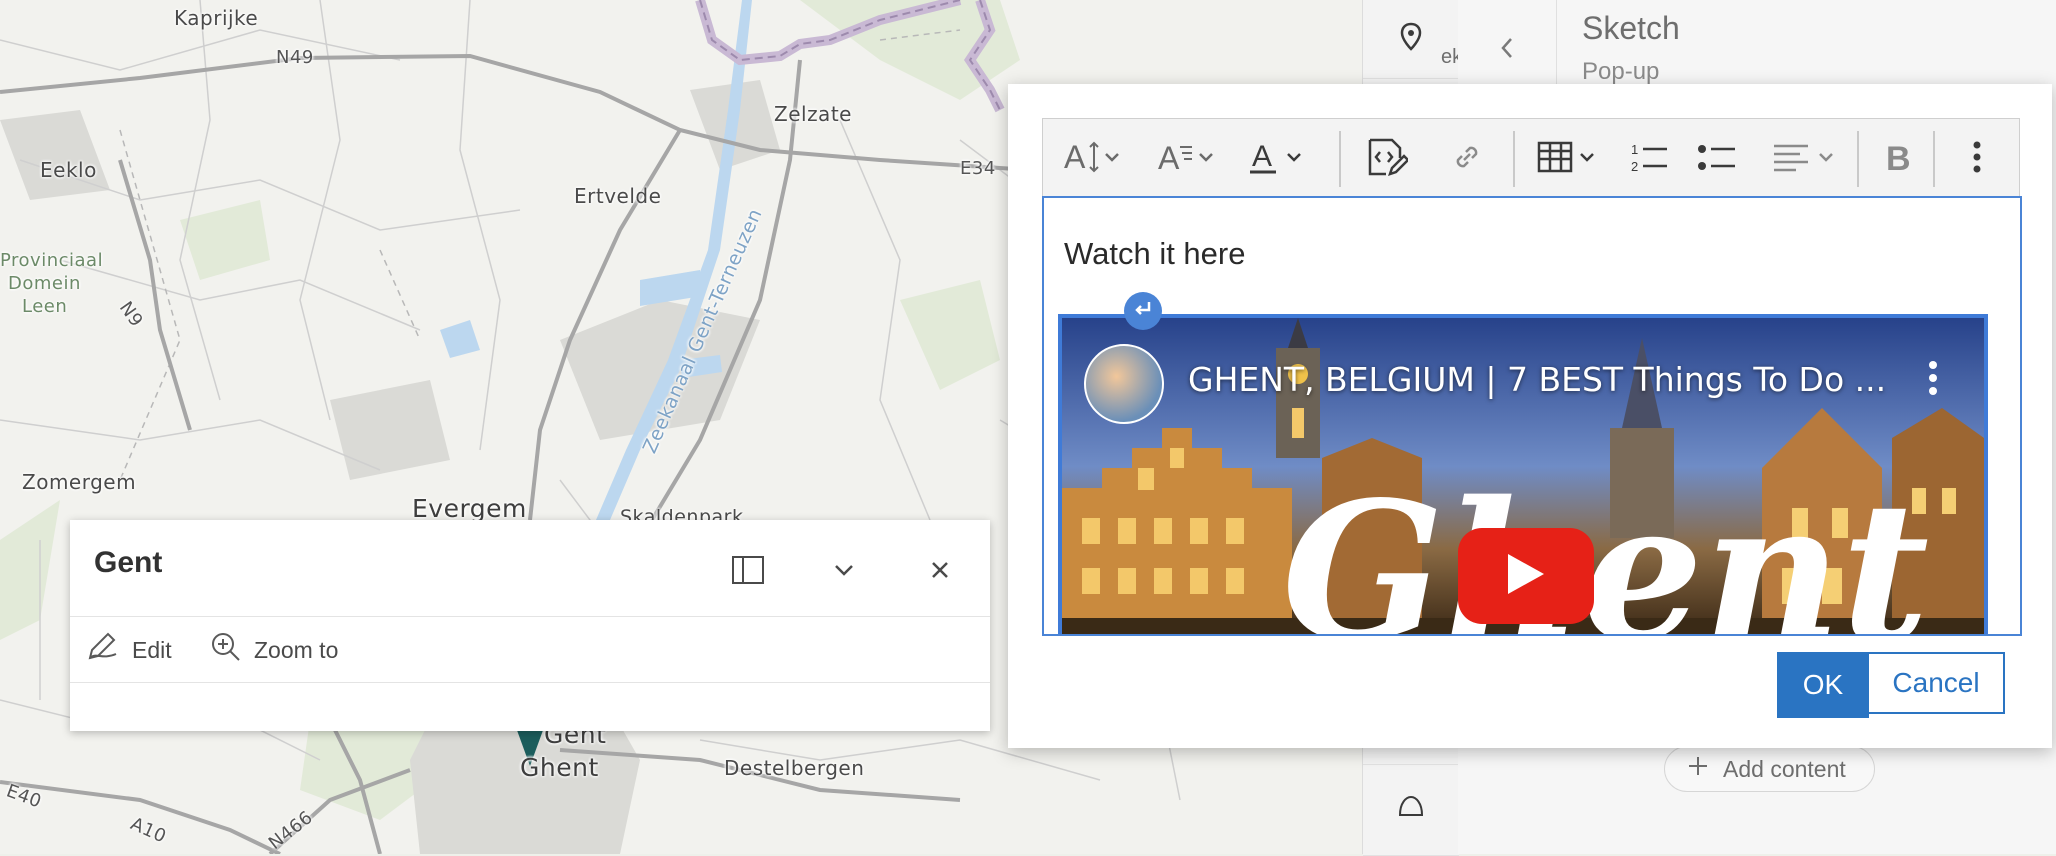 This screenshot has width=2056, height=856. I want to click on feature-popup: Gent Edit Zoom to, so click(530, 625).